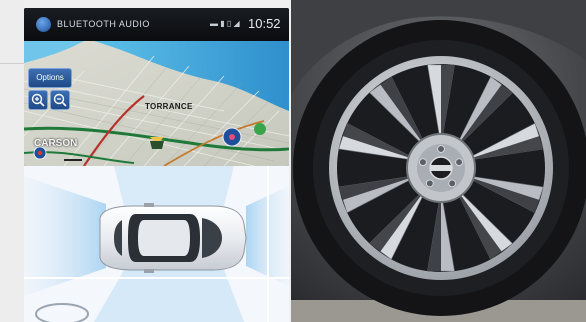 This screenshot has width=586, height=322. I want to click on side-mirror-left, so click(149, 205).